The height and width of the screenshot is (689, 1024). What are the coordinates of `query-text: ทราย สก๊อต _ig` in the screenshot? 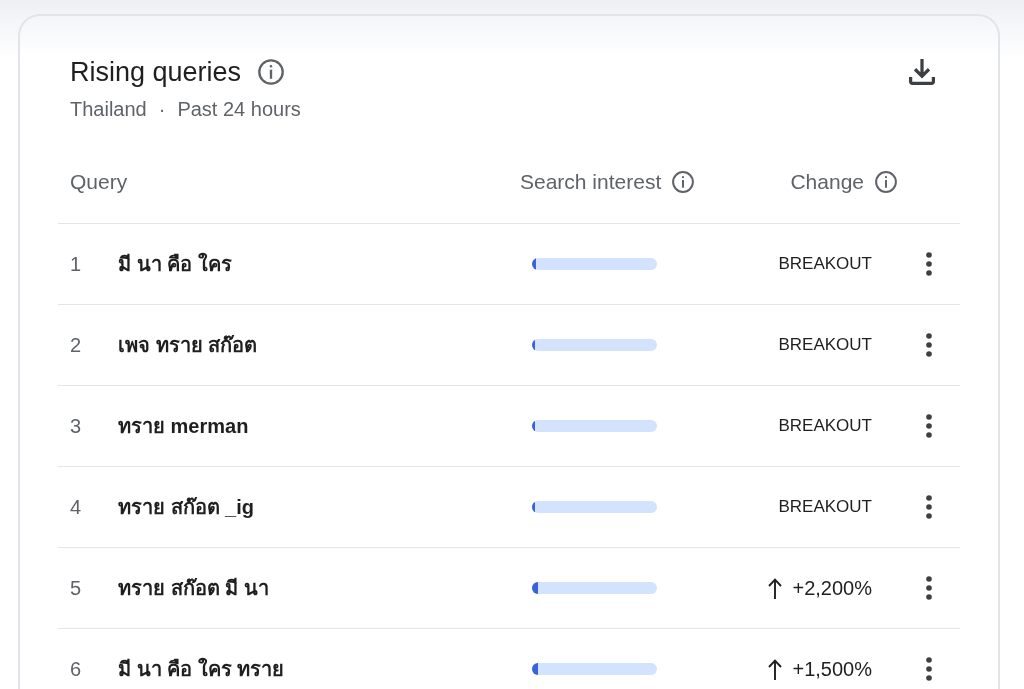 It's located at (186, 507).